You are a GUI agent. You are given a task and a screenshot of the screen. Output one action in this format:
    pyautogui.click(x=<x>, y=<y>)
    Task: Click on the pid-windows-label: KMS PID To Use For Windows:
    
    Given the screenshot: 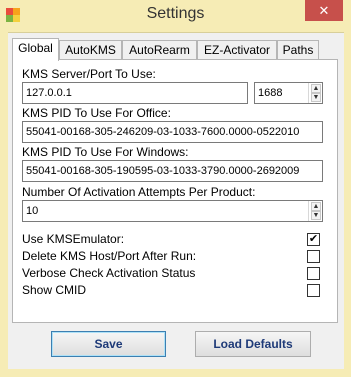 What is the action you would take?
    pyautogui.click(x=105, y=152)
    